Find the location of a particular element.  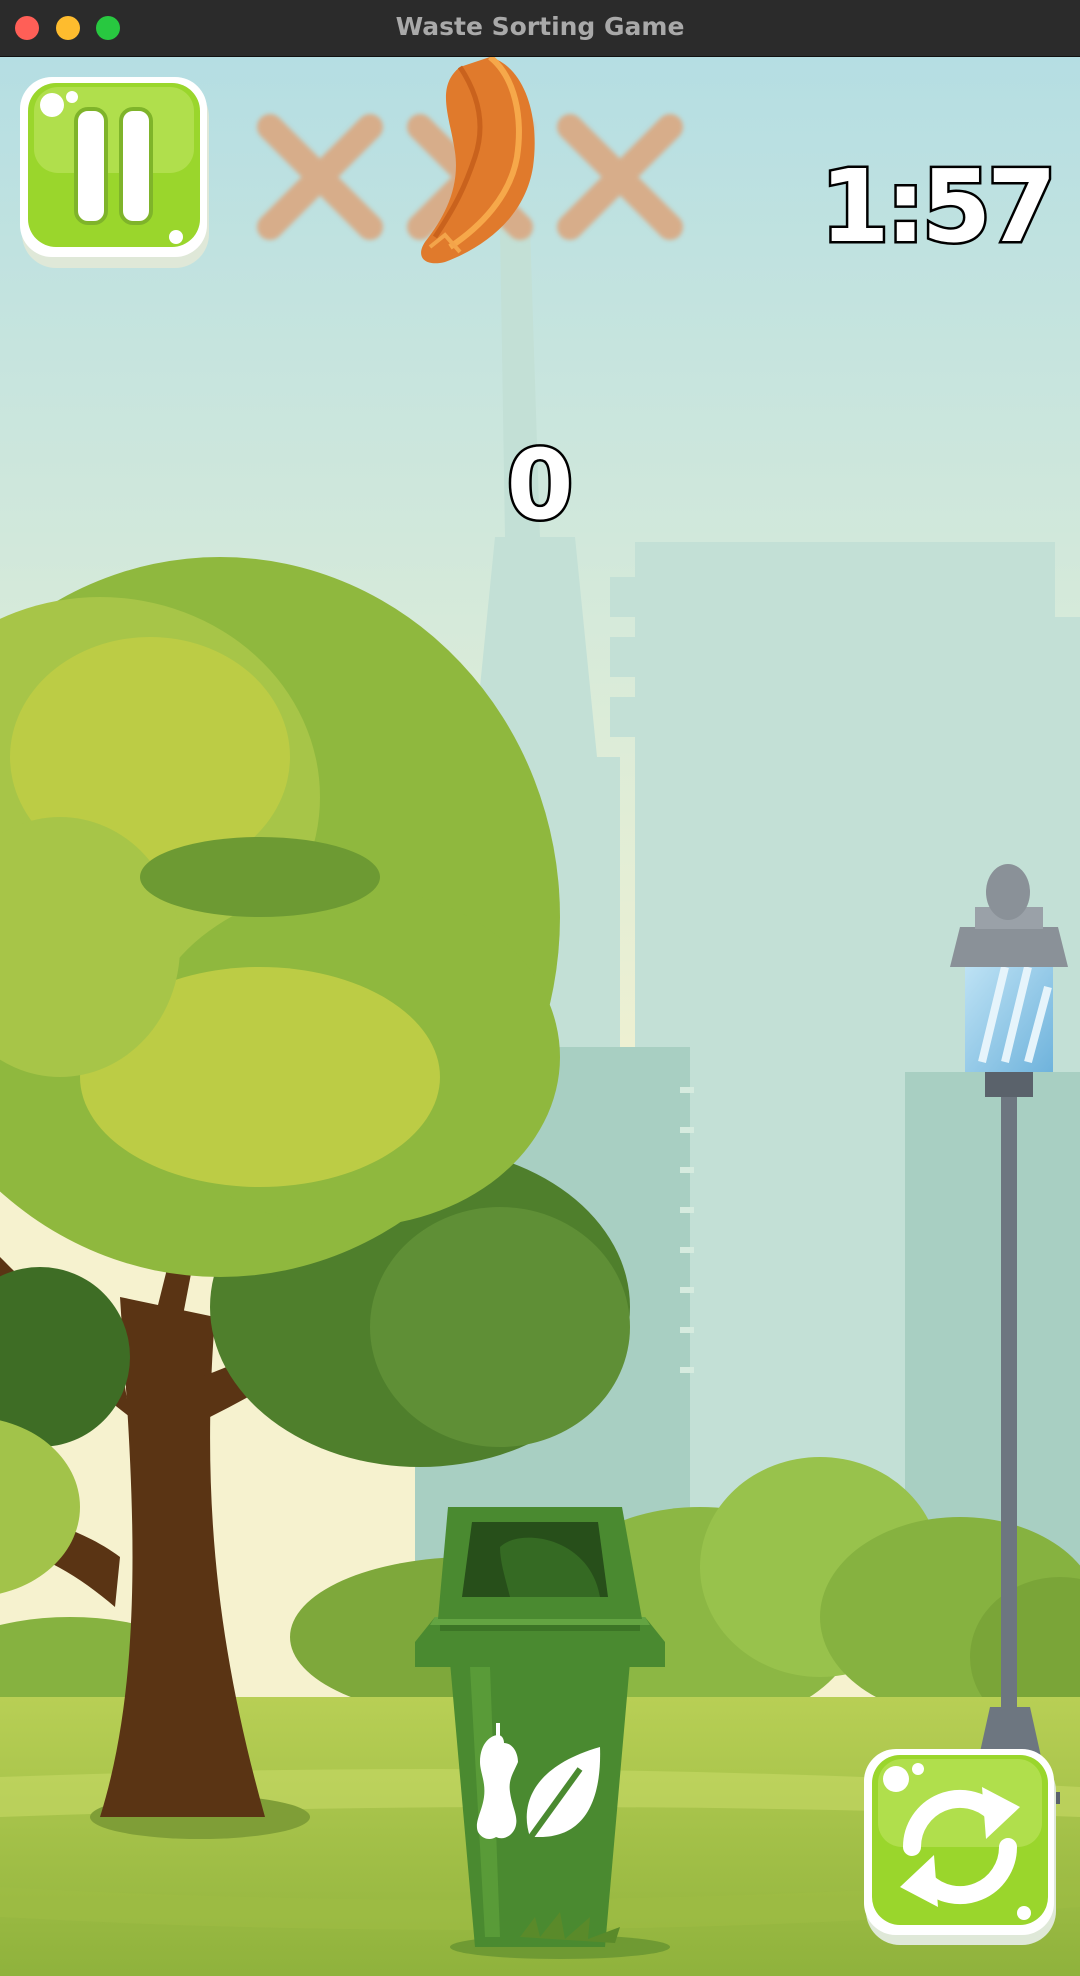

restart-button is located at coordinates (961, 1847).